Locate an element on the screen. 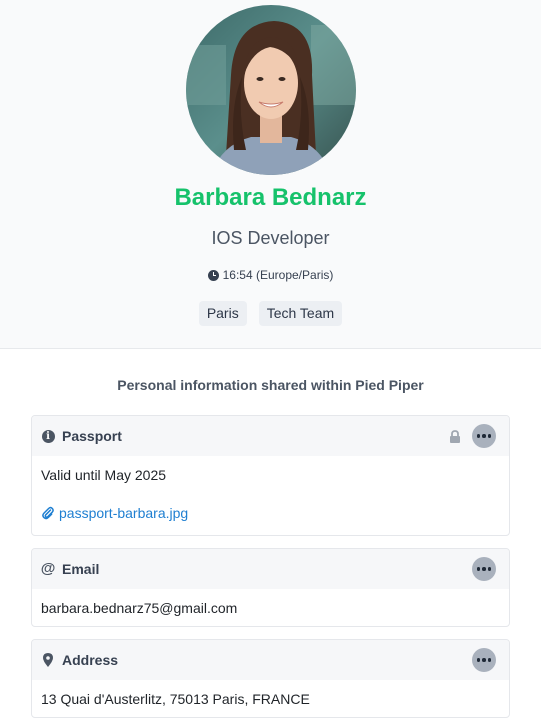 The width and height of the screenshot is (541, 727). address-more-button is located at coordinates (484, 660).